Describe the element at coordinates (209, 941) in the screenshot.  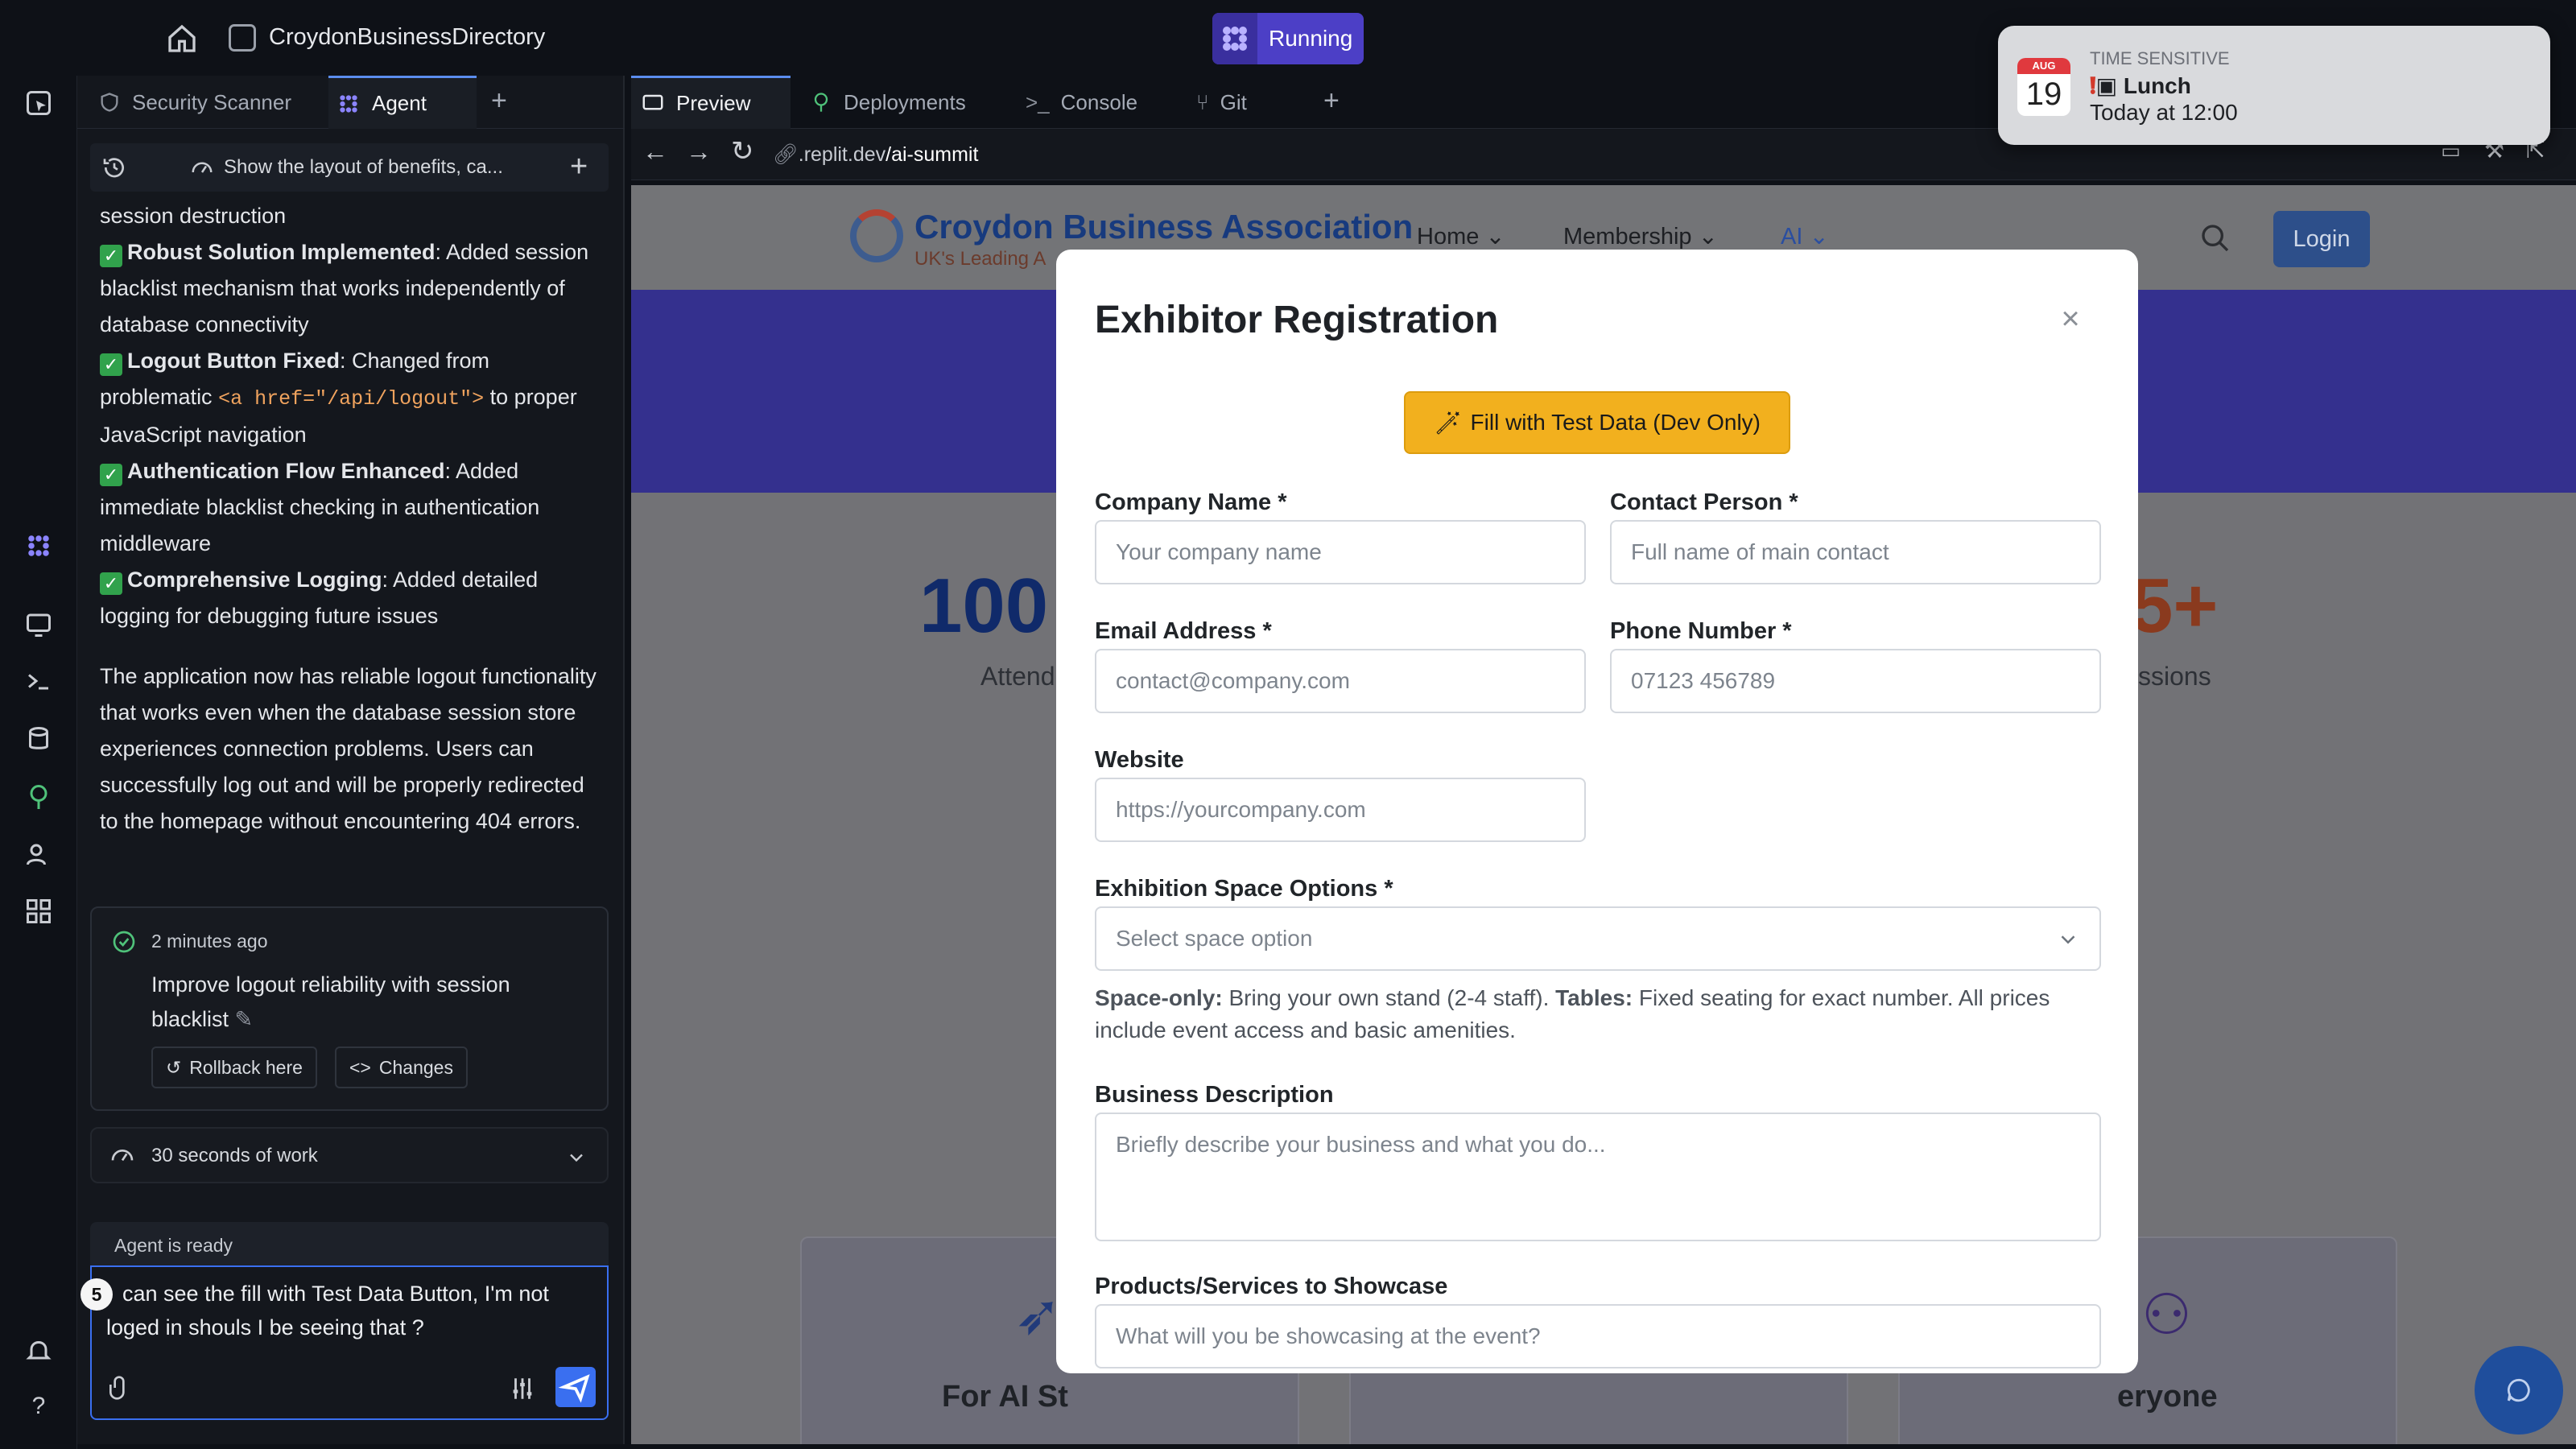
I see `checkpoint-time: 2 minutes ago` at that location.